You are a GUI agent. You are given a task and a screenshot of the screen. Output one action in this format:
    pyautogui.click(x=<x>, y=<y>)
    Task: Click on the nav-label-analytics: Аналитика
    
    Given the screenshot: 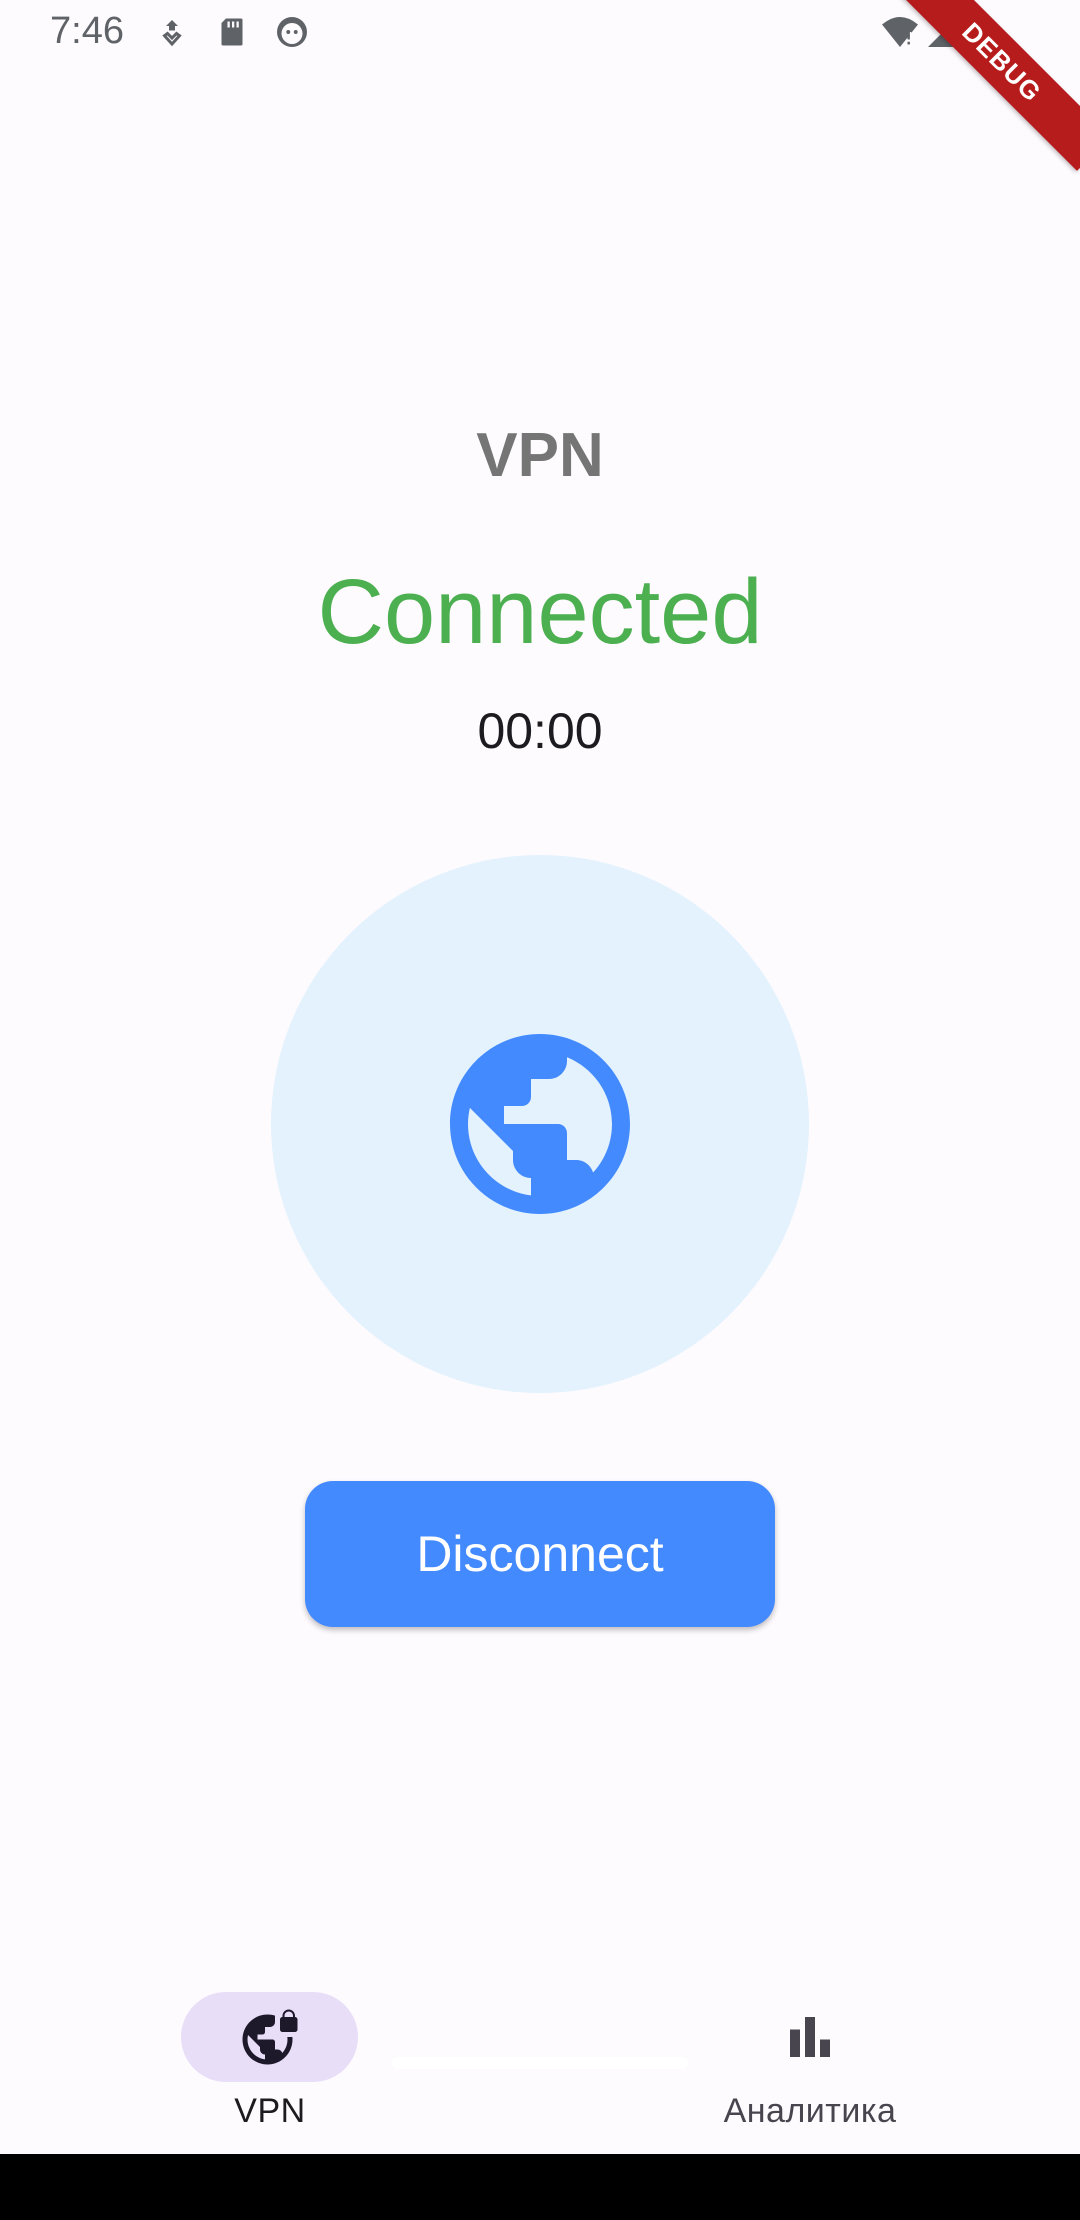 What is the action you would take?
    pyautogui.click(x=810, y=2111)
    